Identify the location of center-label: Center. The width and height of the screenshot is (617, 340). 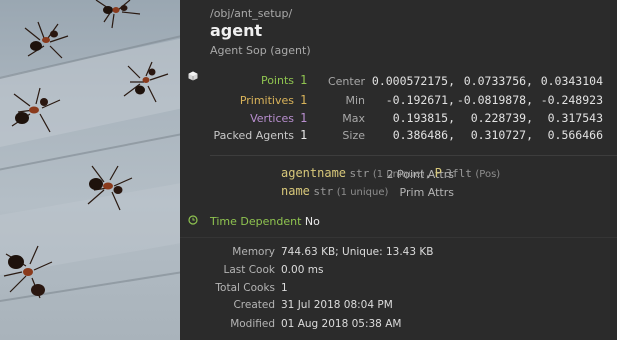
(346, 81).